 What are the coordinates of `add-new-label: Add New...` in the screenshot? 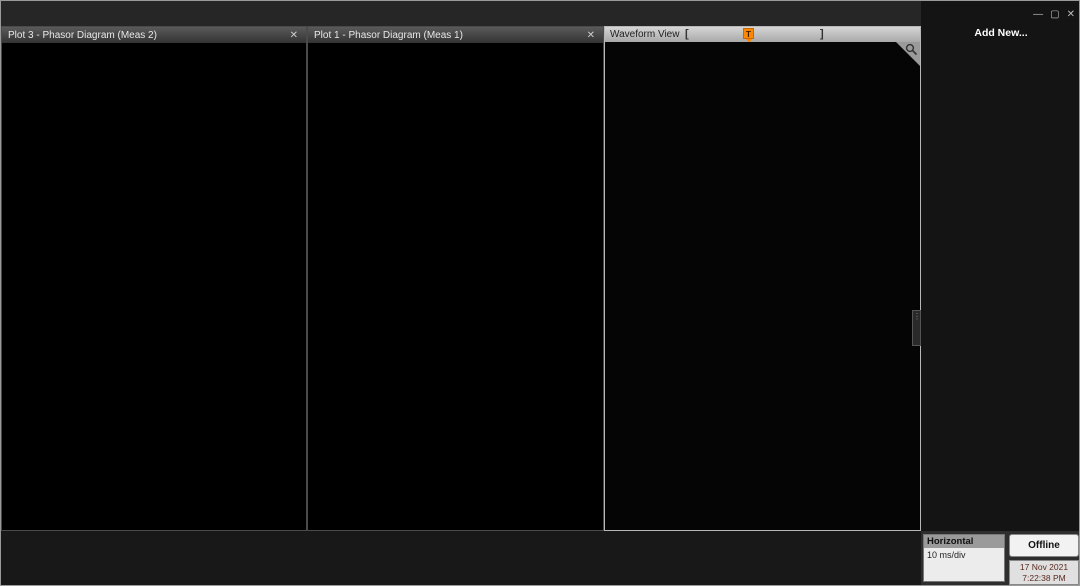 It's located at (1001, 33).